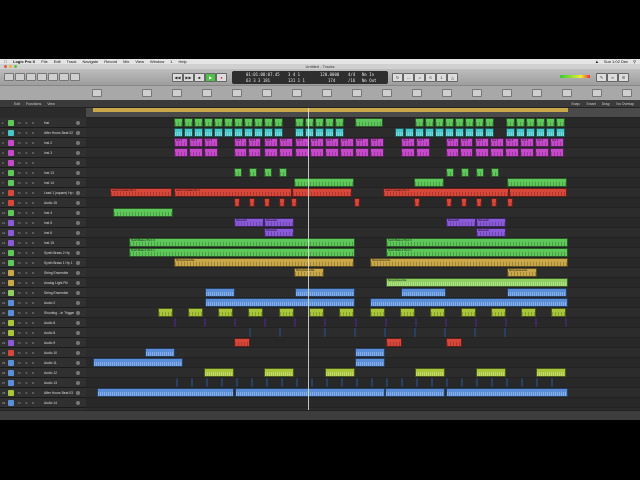 The height and width of the screenshot is (480, 640). What do you see at coordinates (43, 163) in the screenshot?
I see `track-header: 5 M S R` at bounding box center [43, 163].